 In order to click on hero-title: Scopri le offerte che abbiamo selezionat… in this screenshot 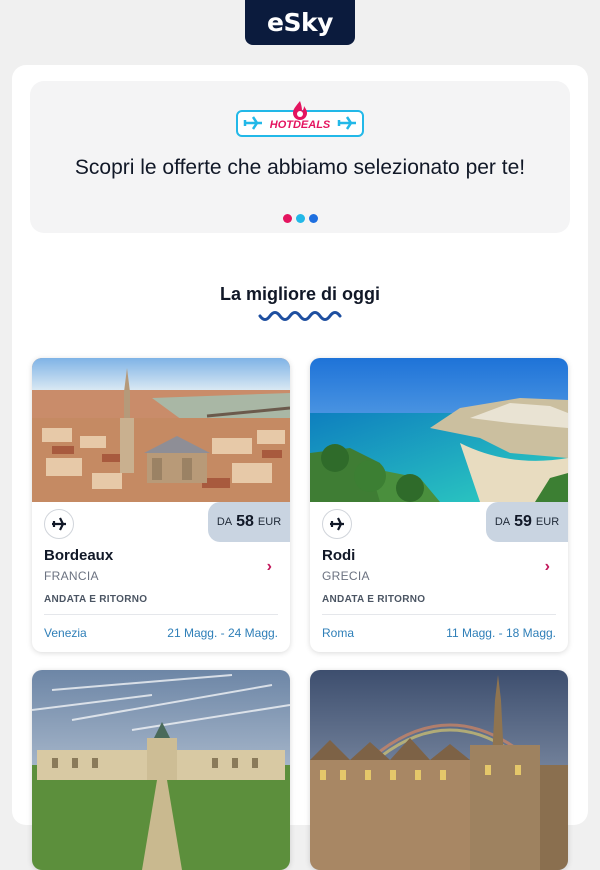, I will do `click(300, 167)`.